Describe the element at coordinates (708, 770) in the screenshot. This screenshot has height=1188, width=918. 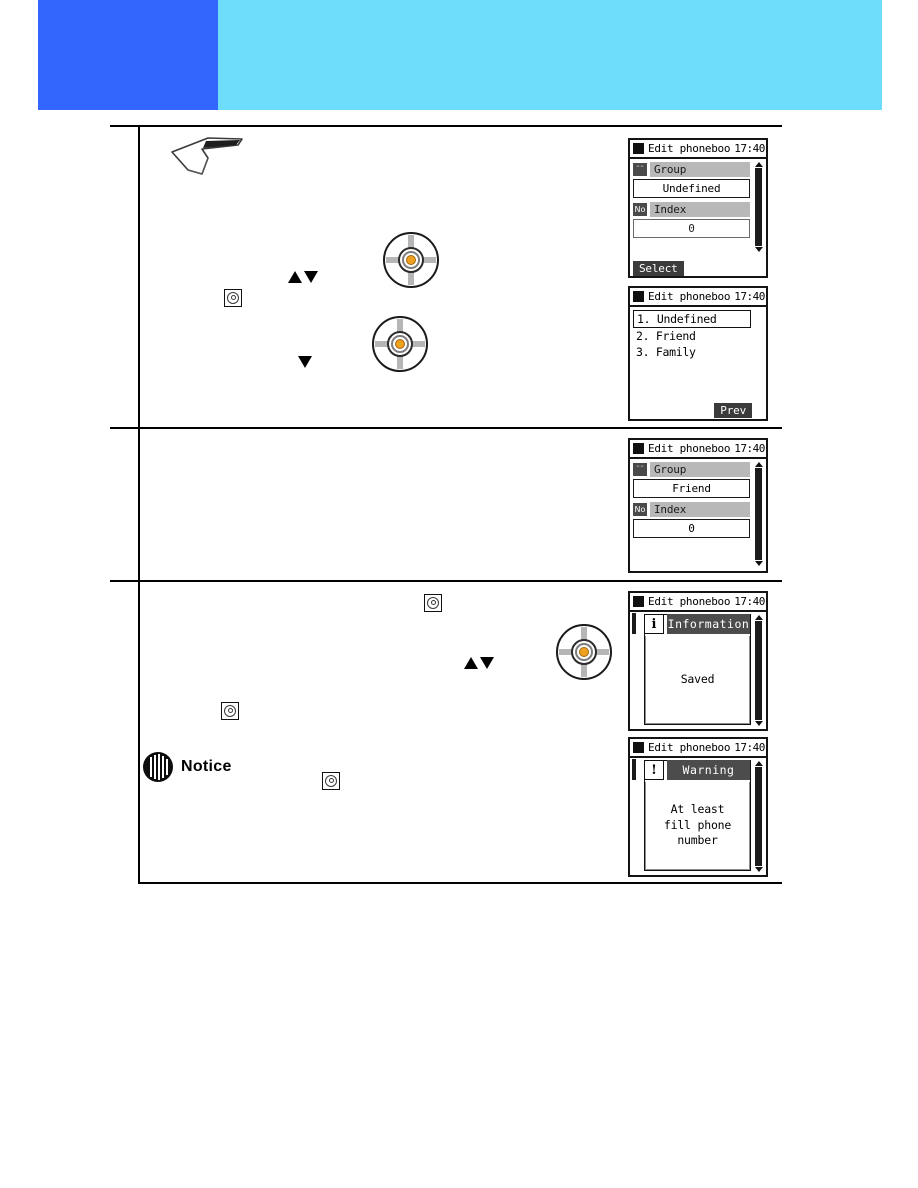
I see `dialog-heading: Warning` at that location.